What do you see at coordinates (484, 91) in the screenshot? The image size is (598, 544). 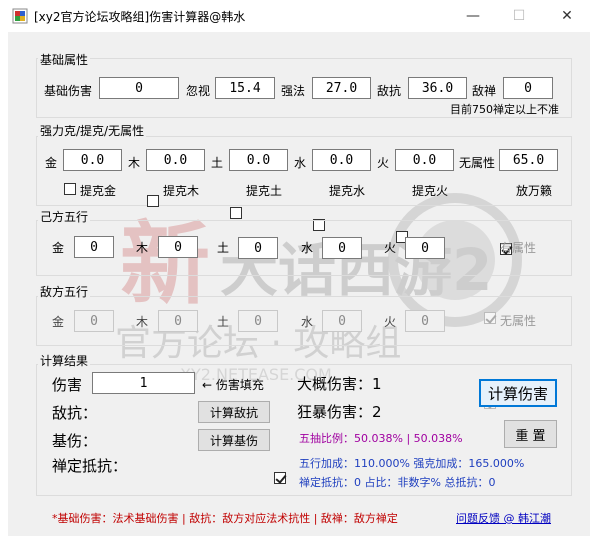 I see `enemy-zen-label: 敌禅` at bounding box center [484, 91].